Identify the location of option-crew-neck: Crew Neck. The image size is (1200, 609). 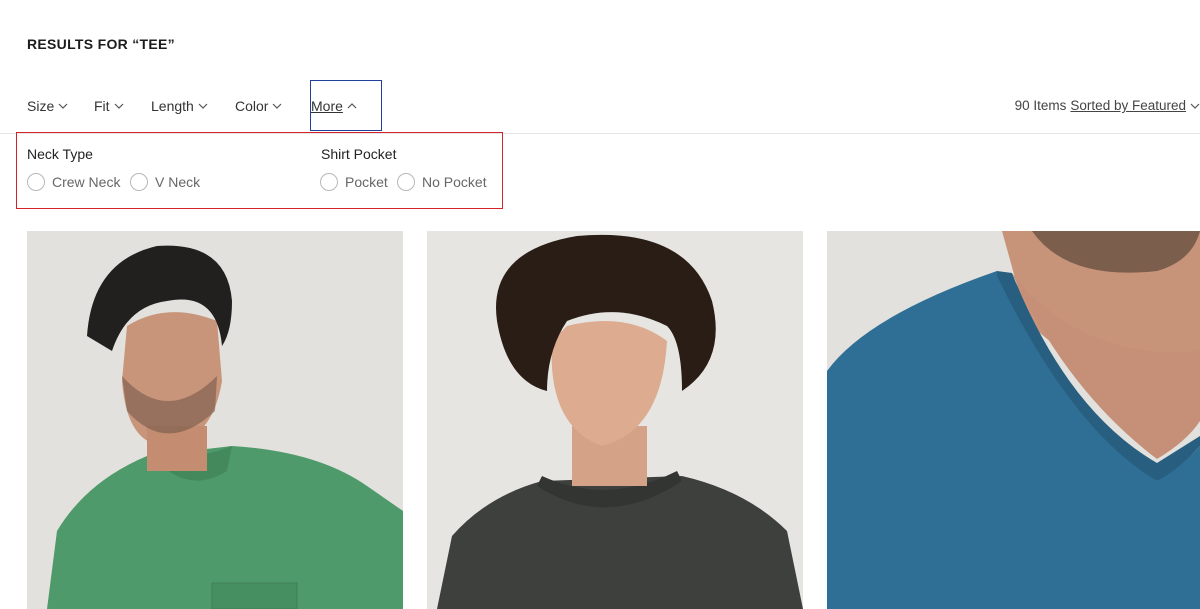
(73, 182).